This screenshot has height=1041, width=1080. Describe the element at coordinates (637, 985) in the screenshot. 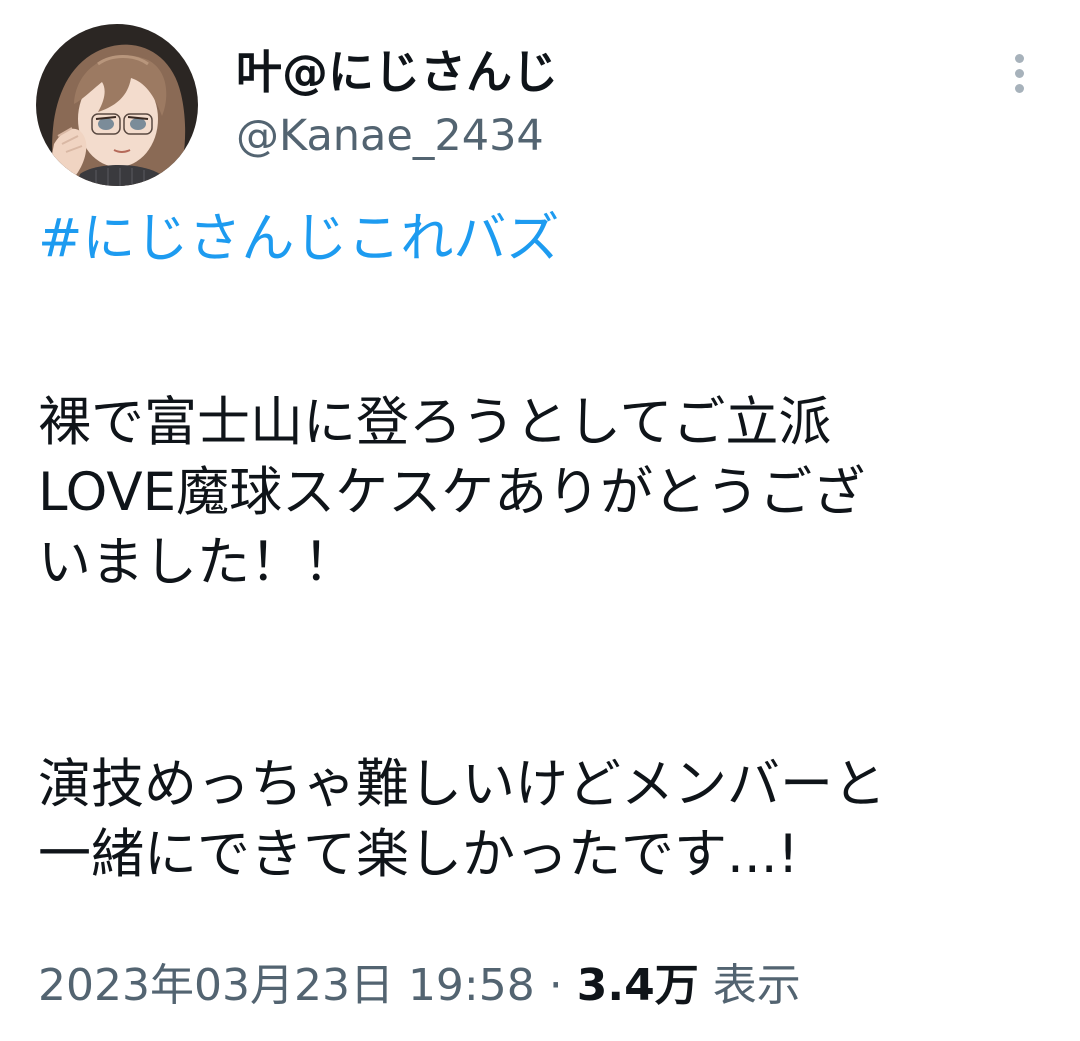

I see `views-count: 3.4万` at that location.